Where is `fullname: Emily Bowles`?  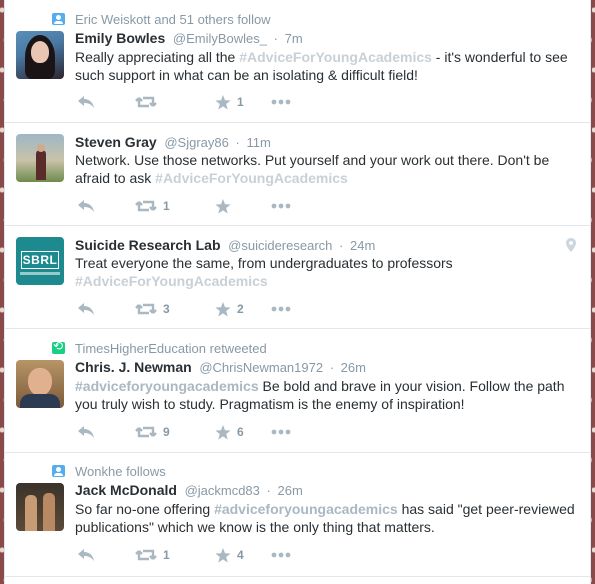 fullname: Emily Bowles is located at coordinates (120, 38).